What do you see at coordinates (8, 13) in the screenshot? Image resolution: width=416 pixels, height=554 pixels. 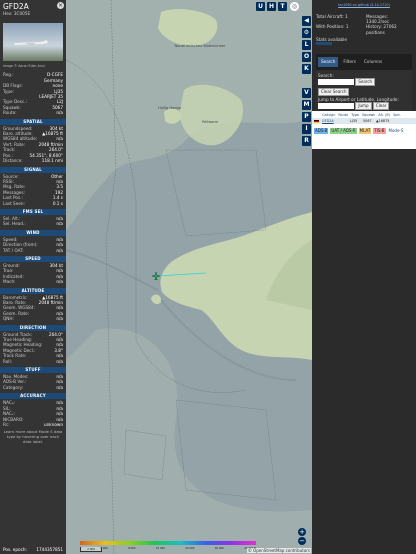 I see `hex-label: Hex:` at bounding box center [8, 13].